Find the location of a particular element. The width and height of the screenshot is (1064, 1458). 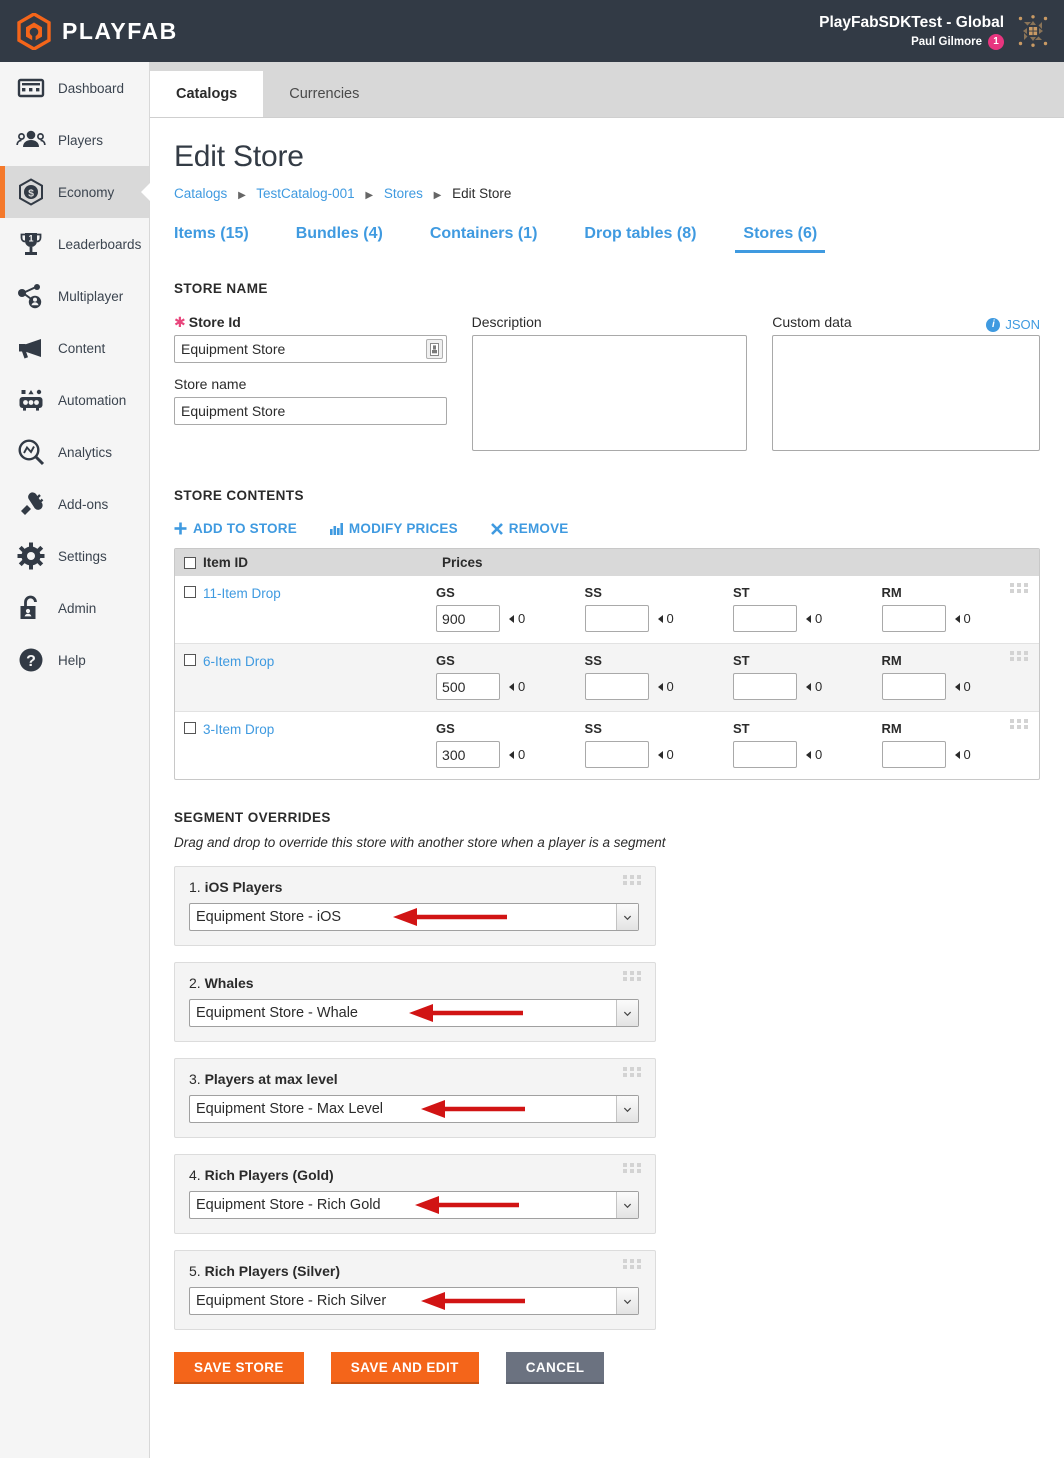

subtab-bundles: Bundles (4) is located at coordinates (339, 239).